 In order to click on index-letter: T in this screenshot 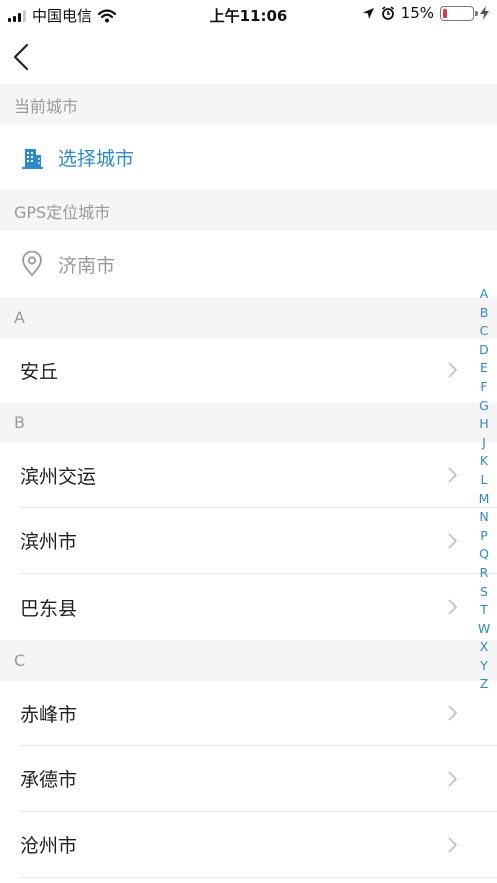, I will do `click(484, 610)`.